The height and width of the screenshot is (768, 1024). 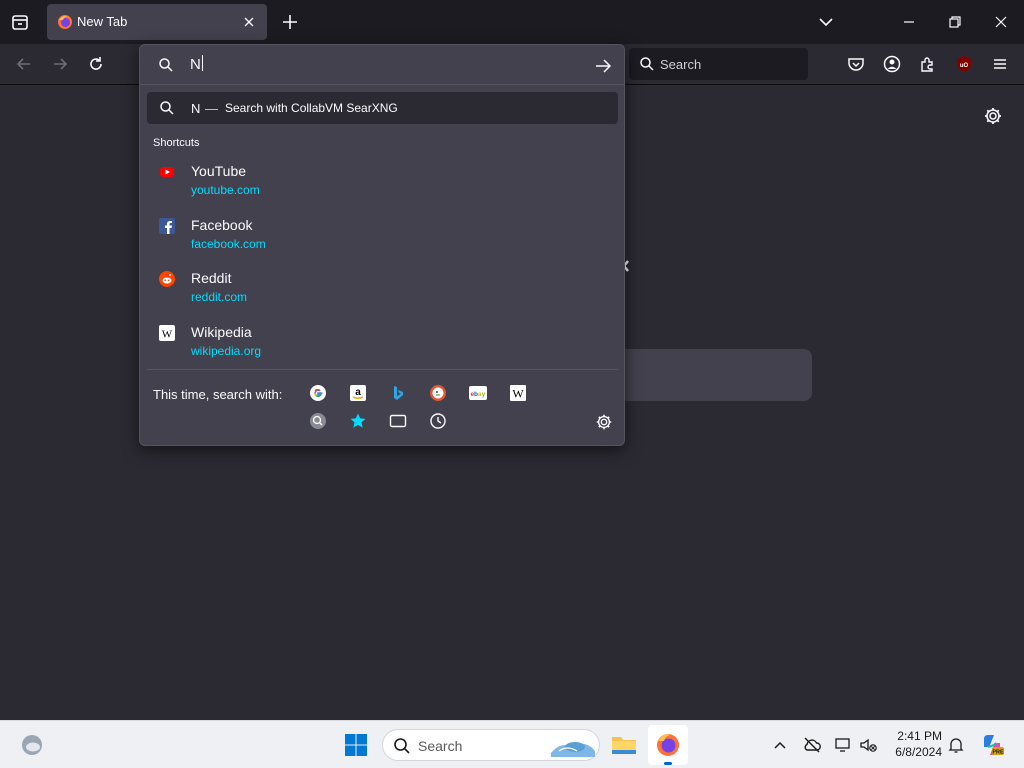 I want to click on minimize-icon, so click(x=909, y=22).